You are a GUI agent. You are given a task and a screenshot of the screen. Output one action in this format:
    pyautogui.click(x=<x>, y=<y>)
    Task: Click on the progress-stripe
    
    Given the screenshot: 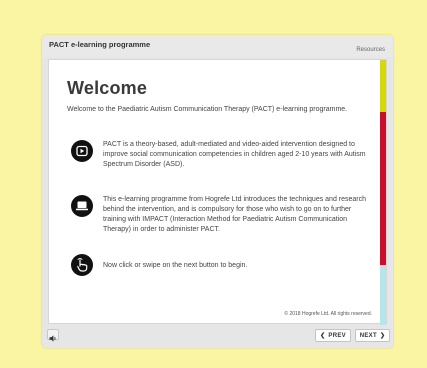 What is the action you would take?
    pyautogui.click(x=383, y=192)
    